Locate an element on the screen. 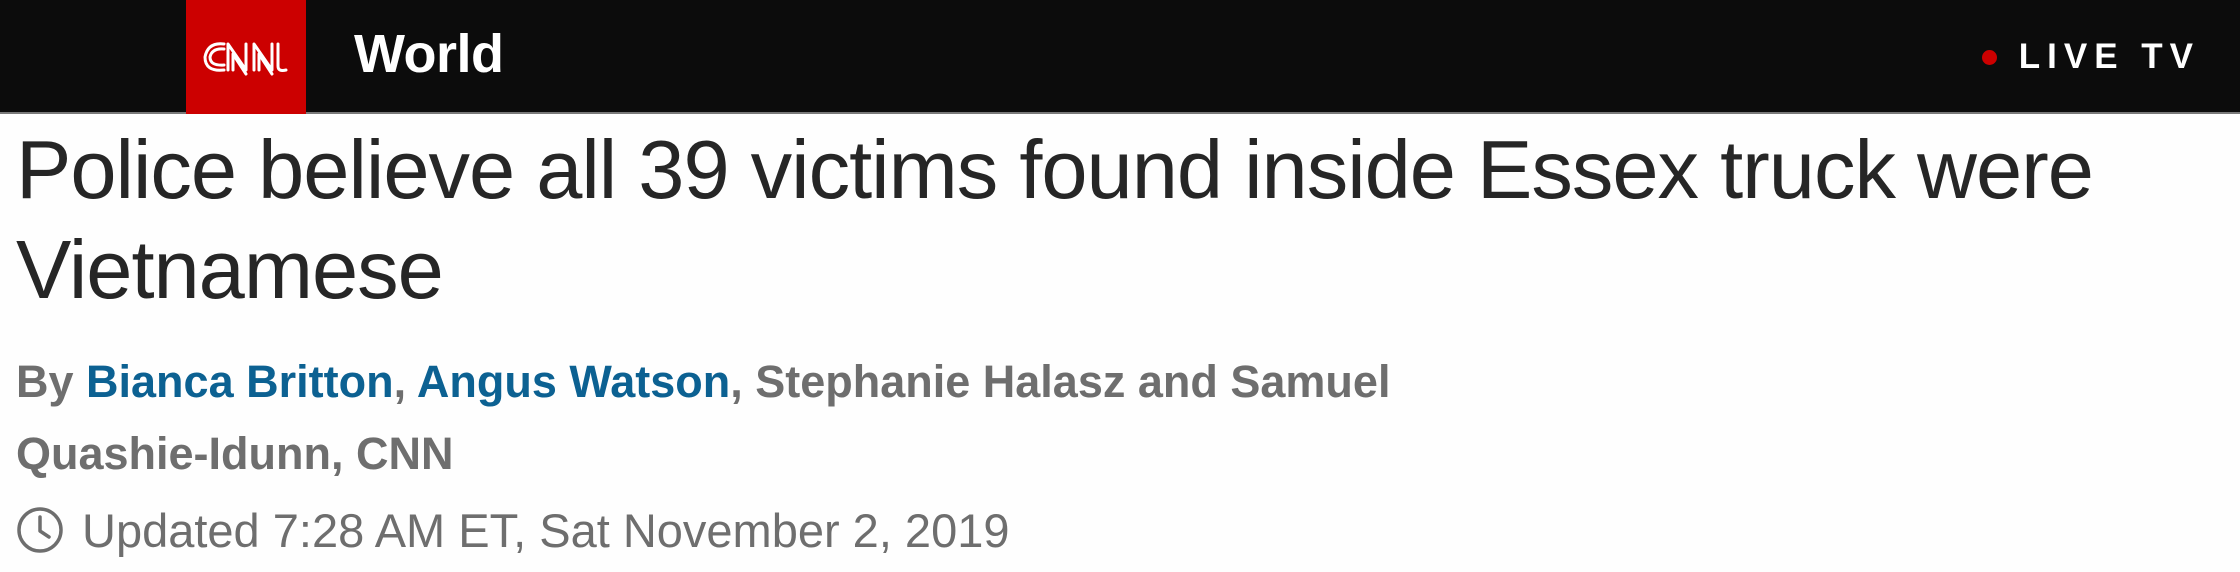 Image resolution: width=2240 pixels, height=572 pixels. article-timestamp: Updated 7:28 AM ET, Sat November 2, 2019 is located at coordinates (513, 530).